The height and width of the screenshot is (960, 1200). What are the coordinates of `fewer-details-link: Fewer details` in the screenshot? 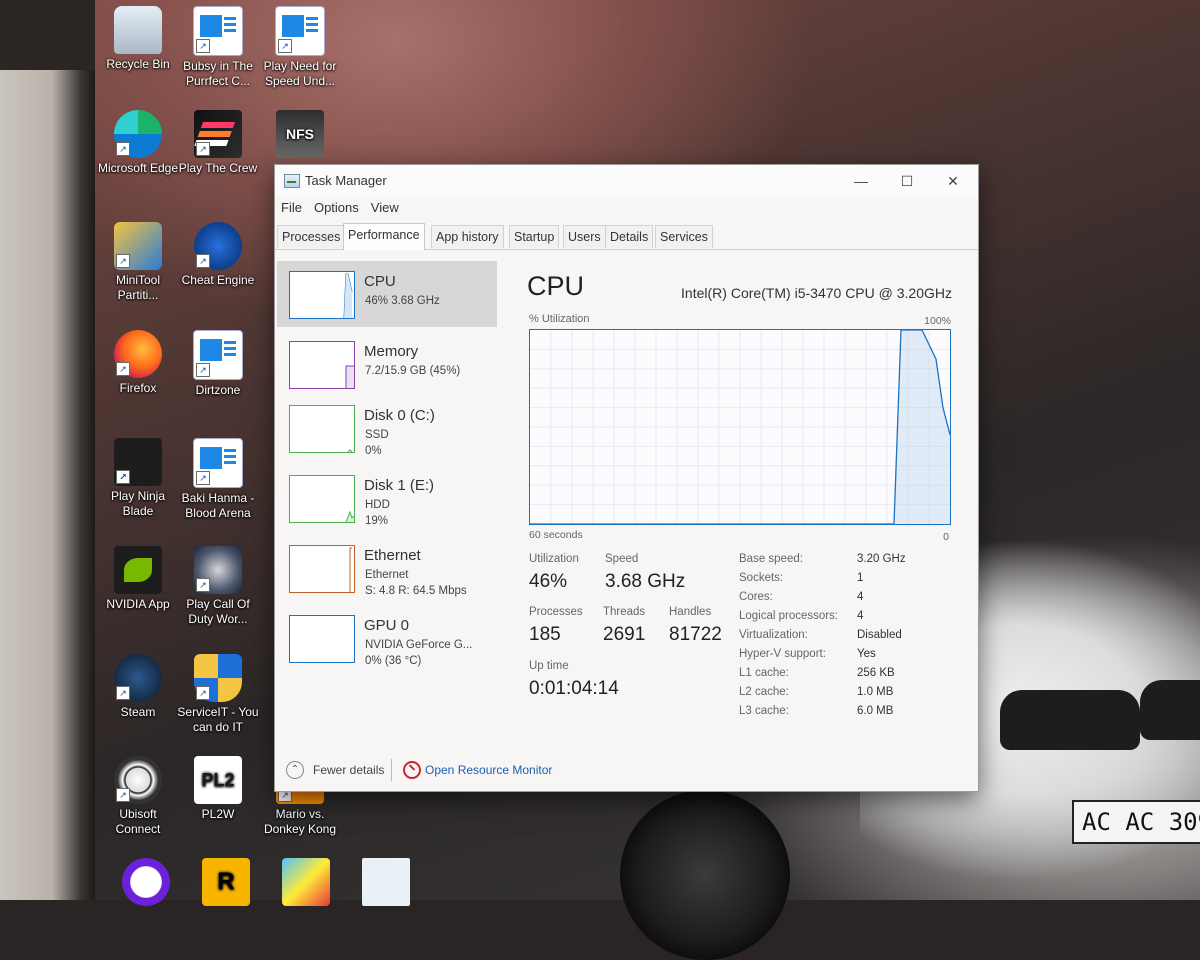 It's located at (348, 770).